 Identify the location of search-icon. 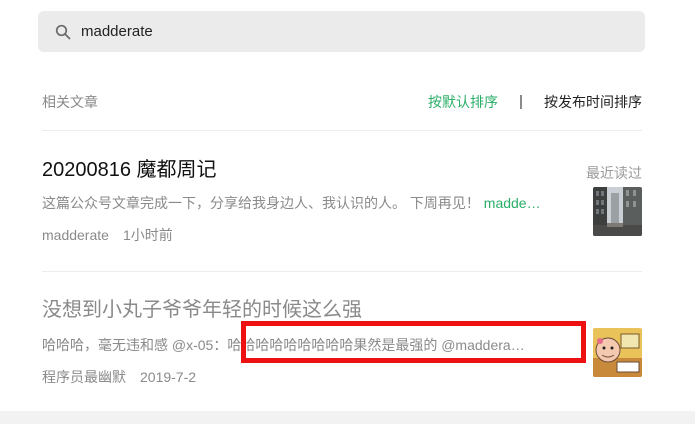
(63, 32).